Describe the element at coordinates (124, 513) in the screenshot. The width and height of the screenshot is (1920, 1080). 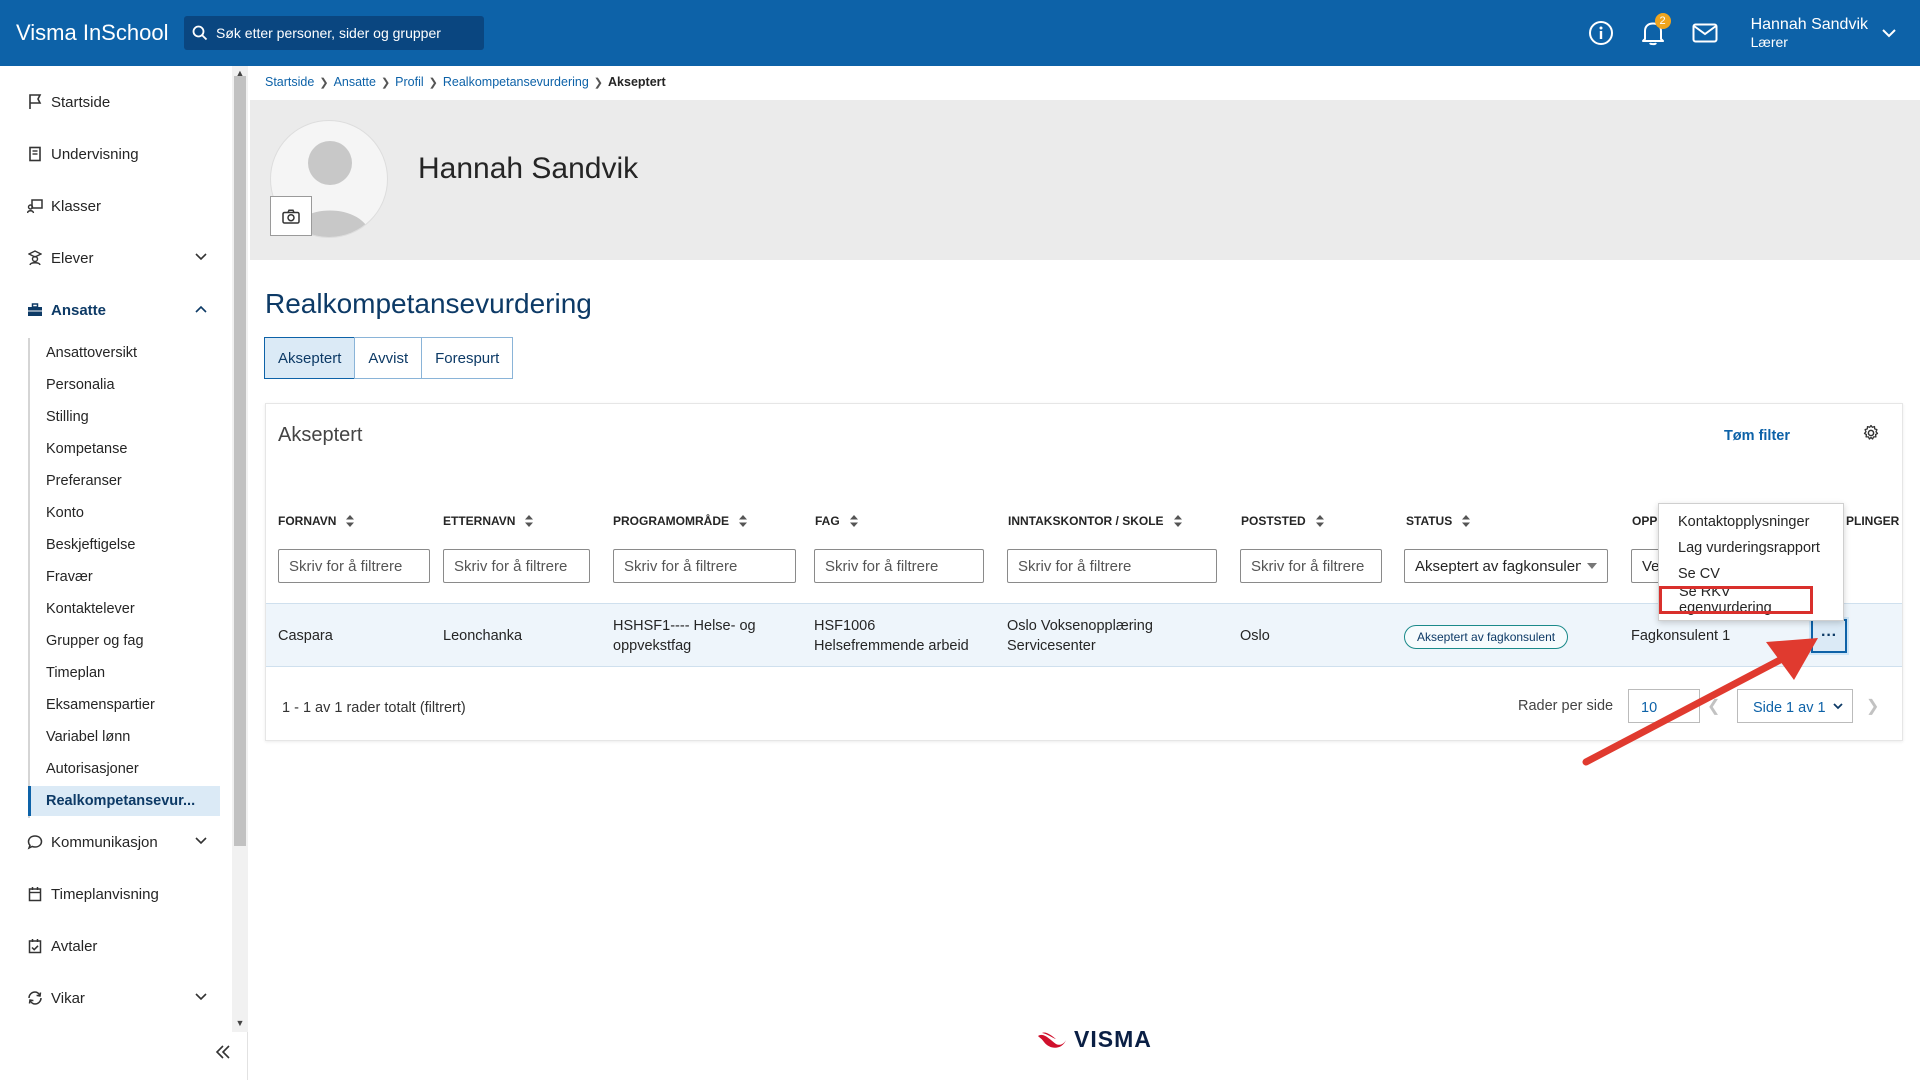
I see `sidebar-subitem: Konto` at that location.